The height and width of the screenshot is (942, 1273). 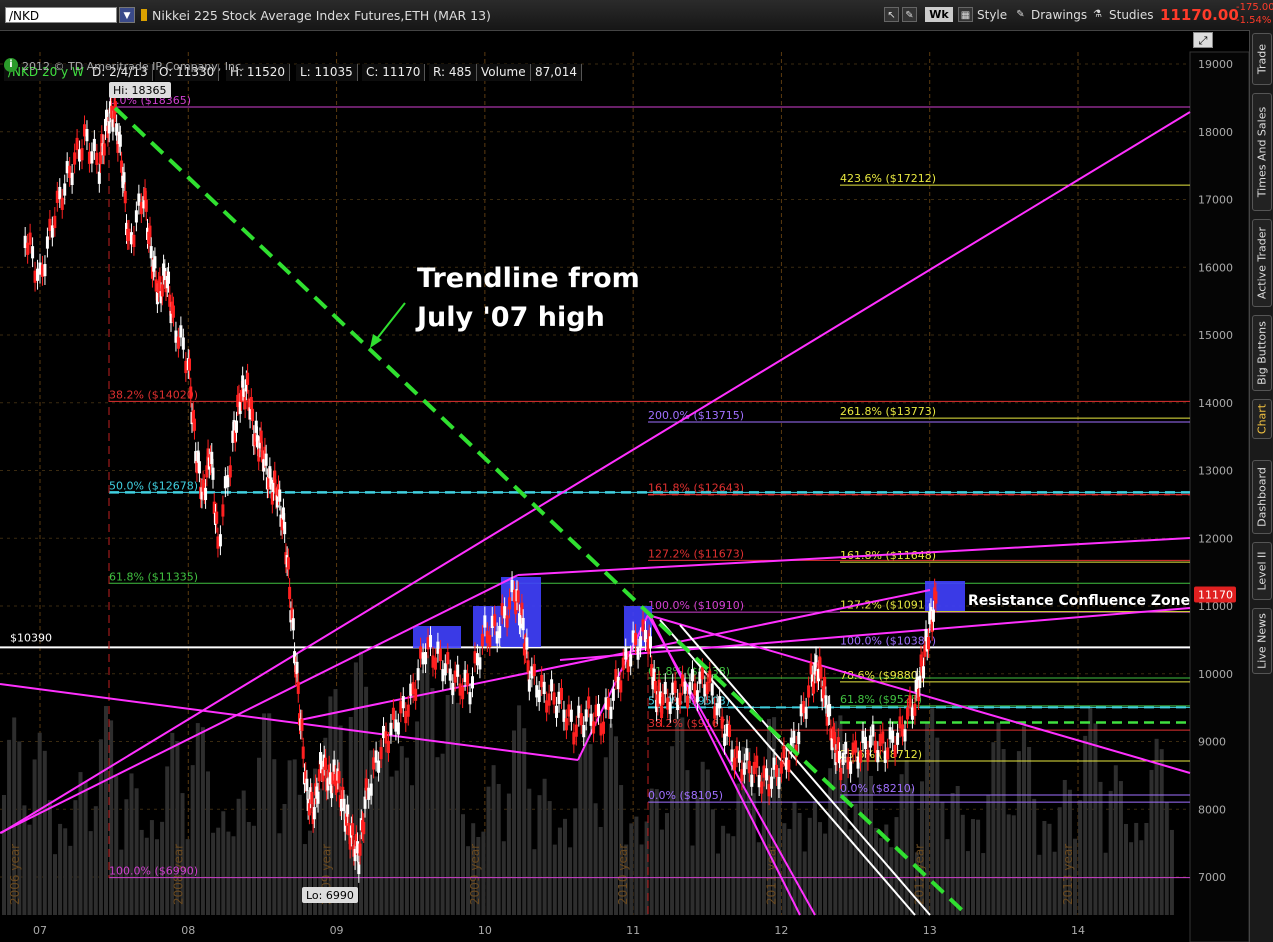 I want to click on info-icon: i, so click(x=11, y=65).